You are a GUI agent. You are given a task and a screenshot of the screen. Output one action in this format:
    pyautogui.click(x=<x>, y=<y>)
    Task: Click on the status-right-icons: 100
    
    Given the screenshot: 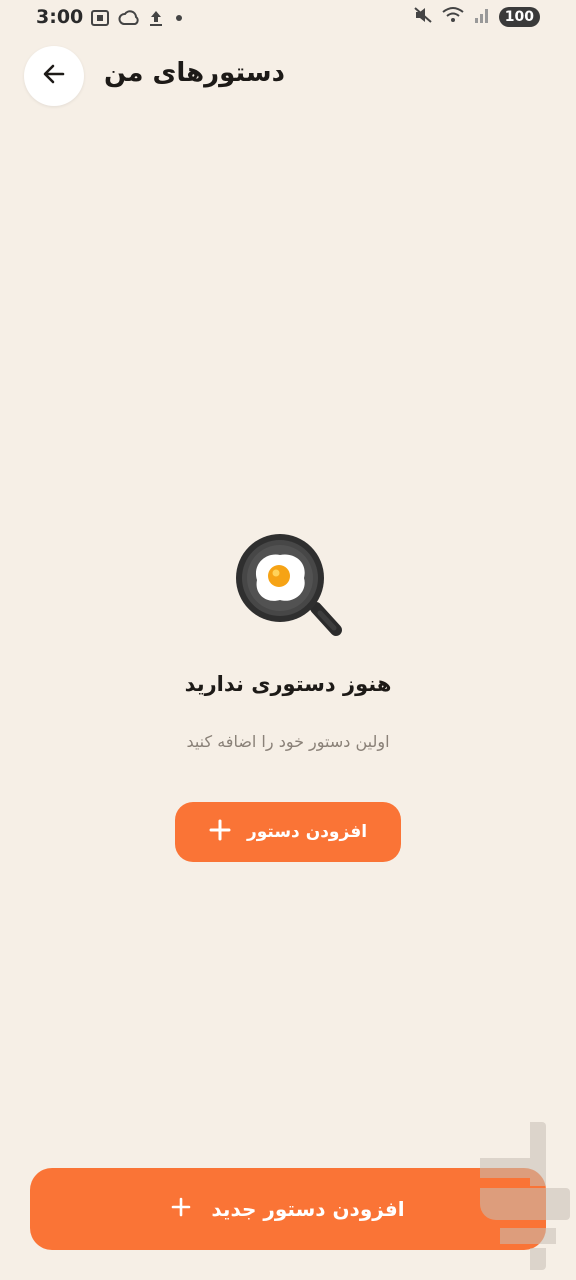 What is the action you would take?
    pyautogui.click(x=476, y=17)
    